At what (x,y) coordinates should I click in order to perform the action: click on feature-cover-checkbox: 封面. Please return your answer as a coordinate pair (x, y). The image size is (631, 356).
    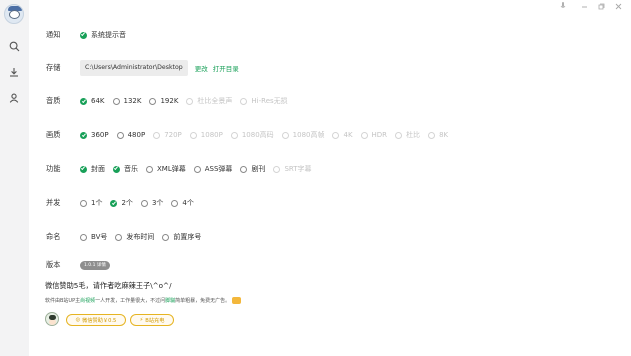
    Looking at the image, I should click on (92, 169).